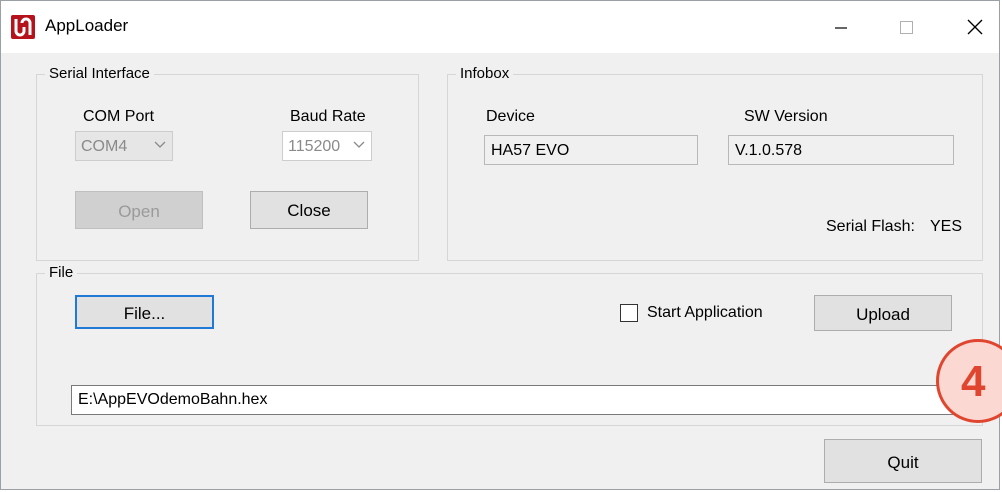 This screenshot has width=1002, height=492. I want to click on baud-rate-label: Baud Rate, so click(328, 116).